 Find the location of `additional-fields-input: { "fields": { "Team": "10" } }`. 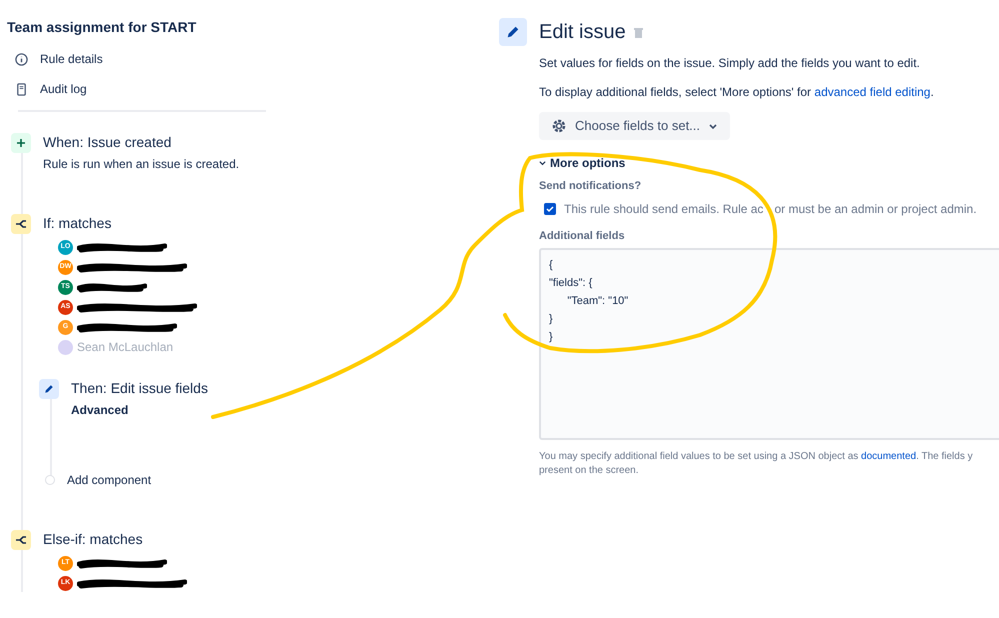

additional-fields-input: { "fields": { "Team": "10" } } is located at coordinates (769, 344).